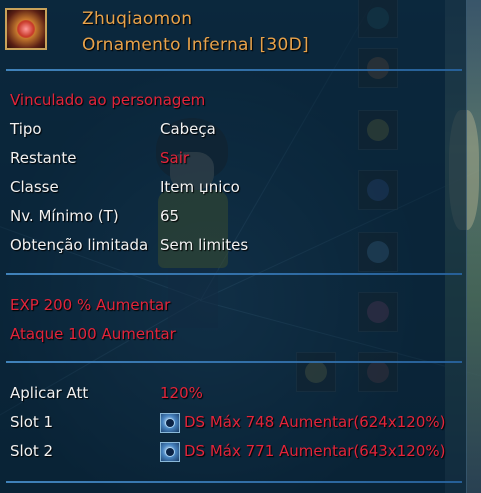 This screenshot has width=481, height=493. What do you see at coordinates (26, 29) in the screenshot?
I see `infernal-ornament-icon` at bounding box center [26, 29].